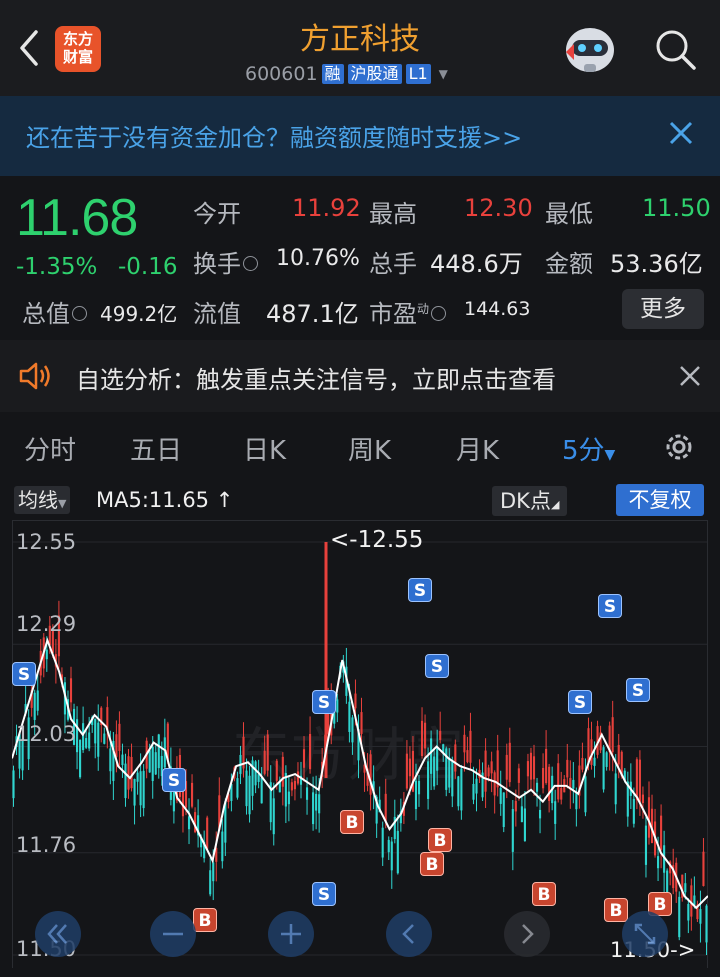 The height and width of the screenshot is (977, 720). I want to click on up-arrow-icon: ↑, so click(224, 500).